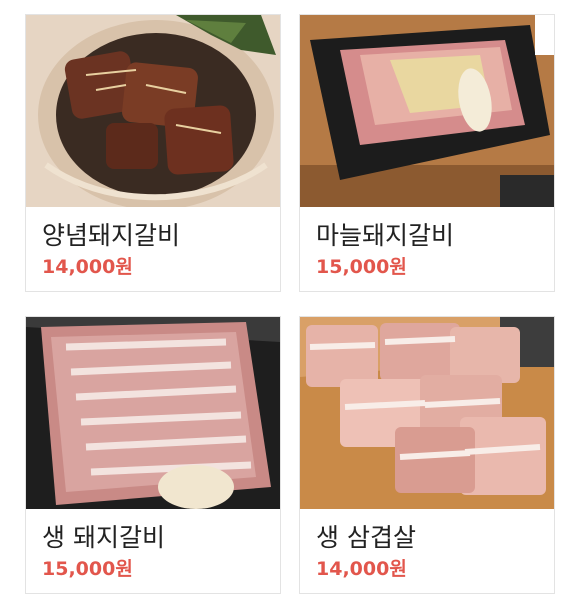  I want to click on fresh-pork-ribs-photo, so click(153, 413).